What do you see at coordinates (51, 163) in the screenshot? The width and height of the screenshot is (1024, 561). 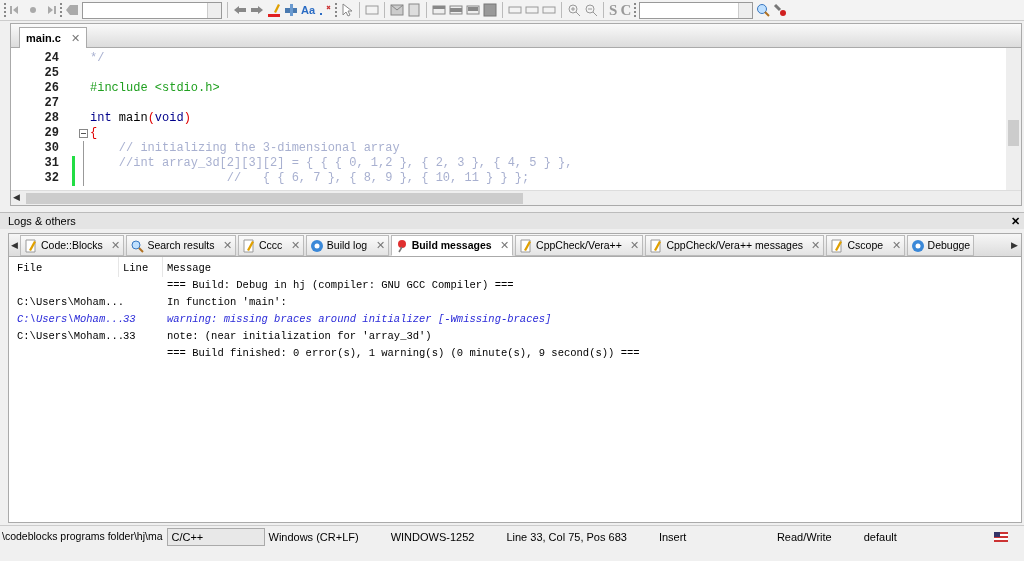 I see `line-number: 31` at bounding box center [51, 163].